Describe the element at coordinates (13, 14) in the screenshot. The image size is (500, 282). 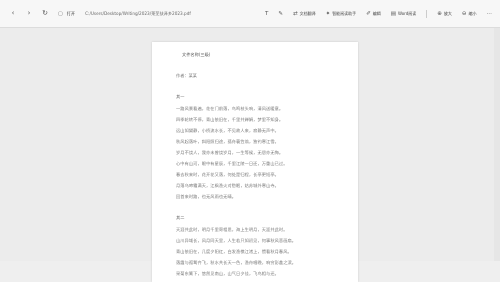
I see `back-icon: ‹` at that location.